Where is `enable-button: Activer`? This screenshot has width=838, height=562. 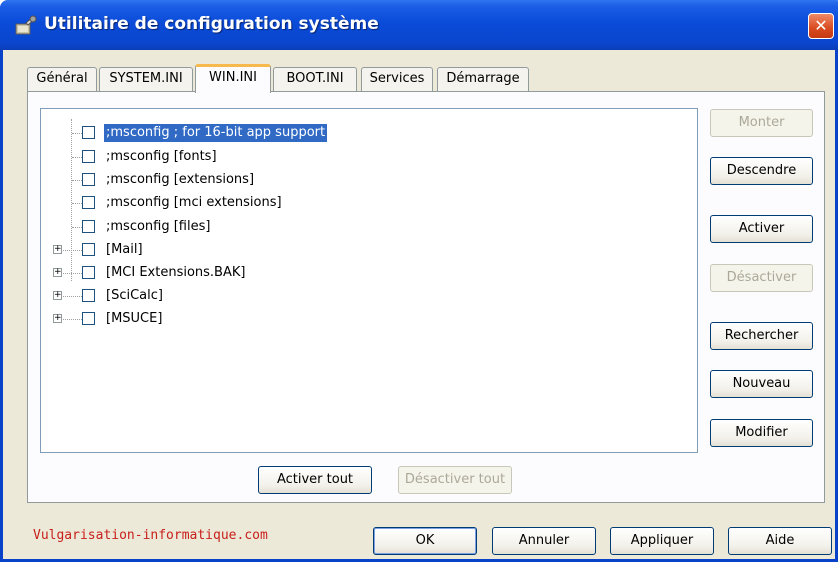
enable-button: Activer is located at coordinates (761, 229).